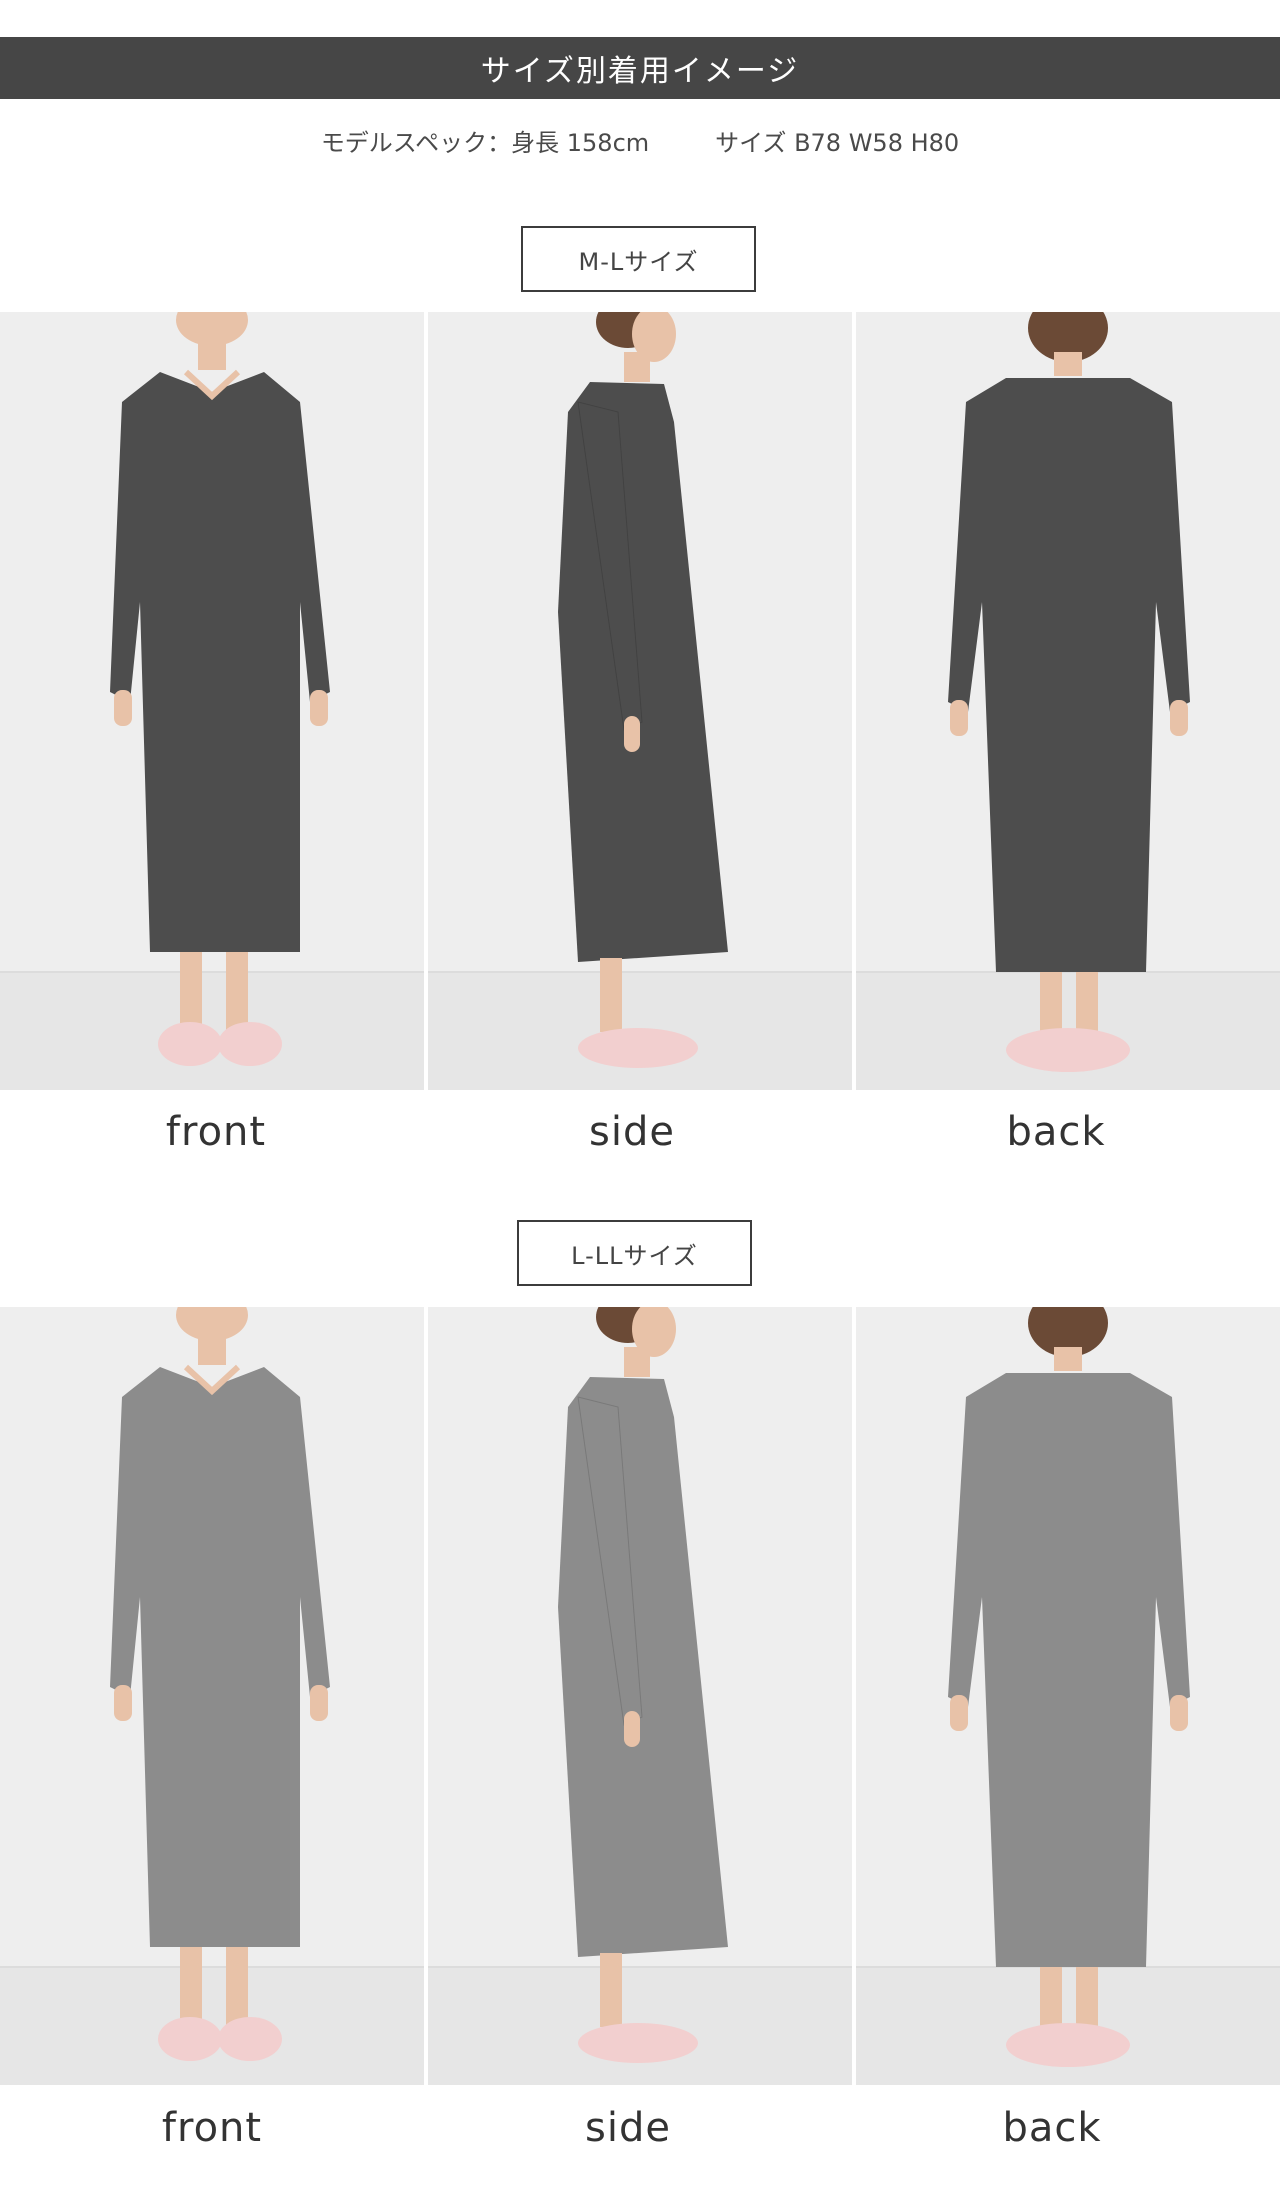 The height and width of the screenshot is (2190, 1280). I want to click on caption-ml-front: front, so click(216, 1132).